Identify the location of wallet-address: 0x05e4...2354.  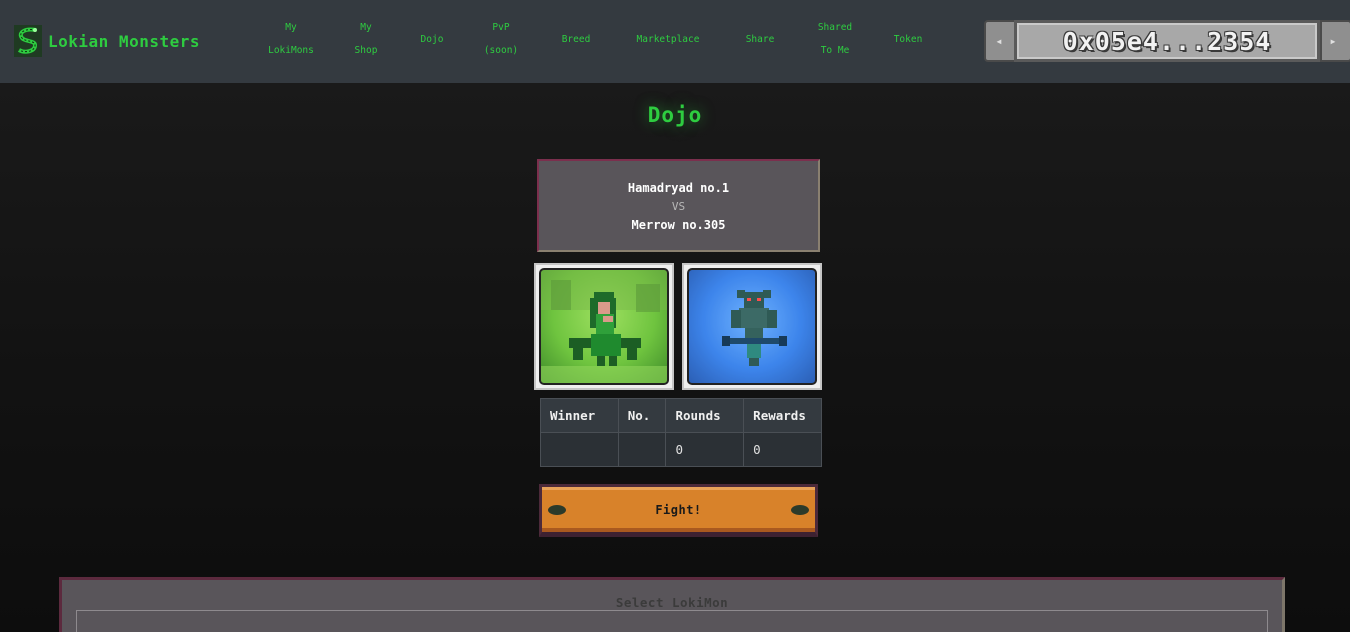
(1167, 41).